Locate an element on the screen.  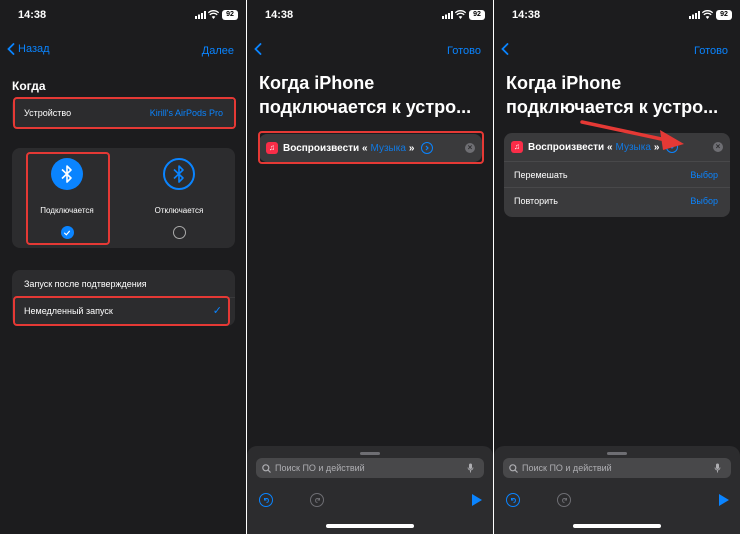
highlight-run-immediately is located at coordinates (121, 311).